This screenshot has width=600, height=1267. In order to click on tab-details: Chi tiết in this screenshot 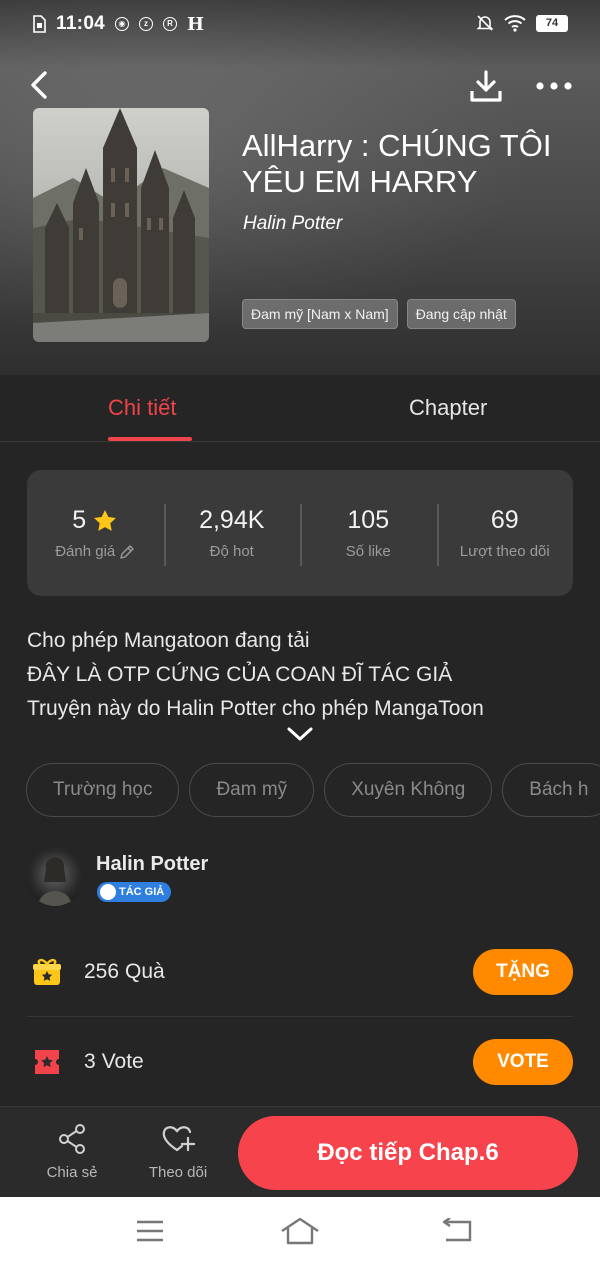, I will do `click(142, 408)`.